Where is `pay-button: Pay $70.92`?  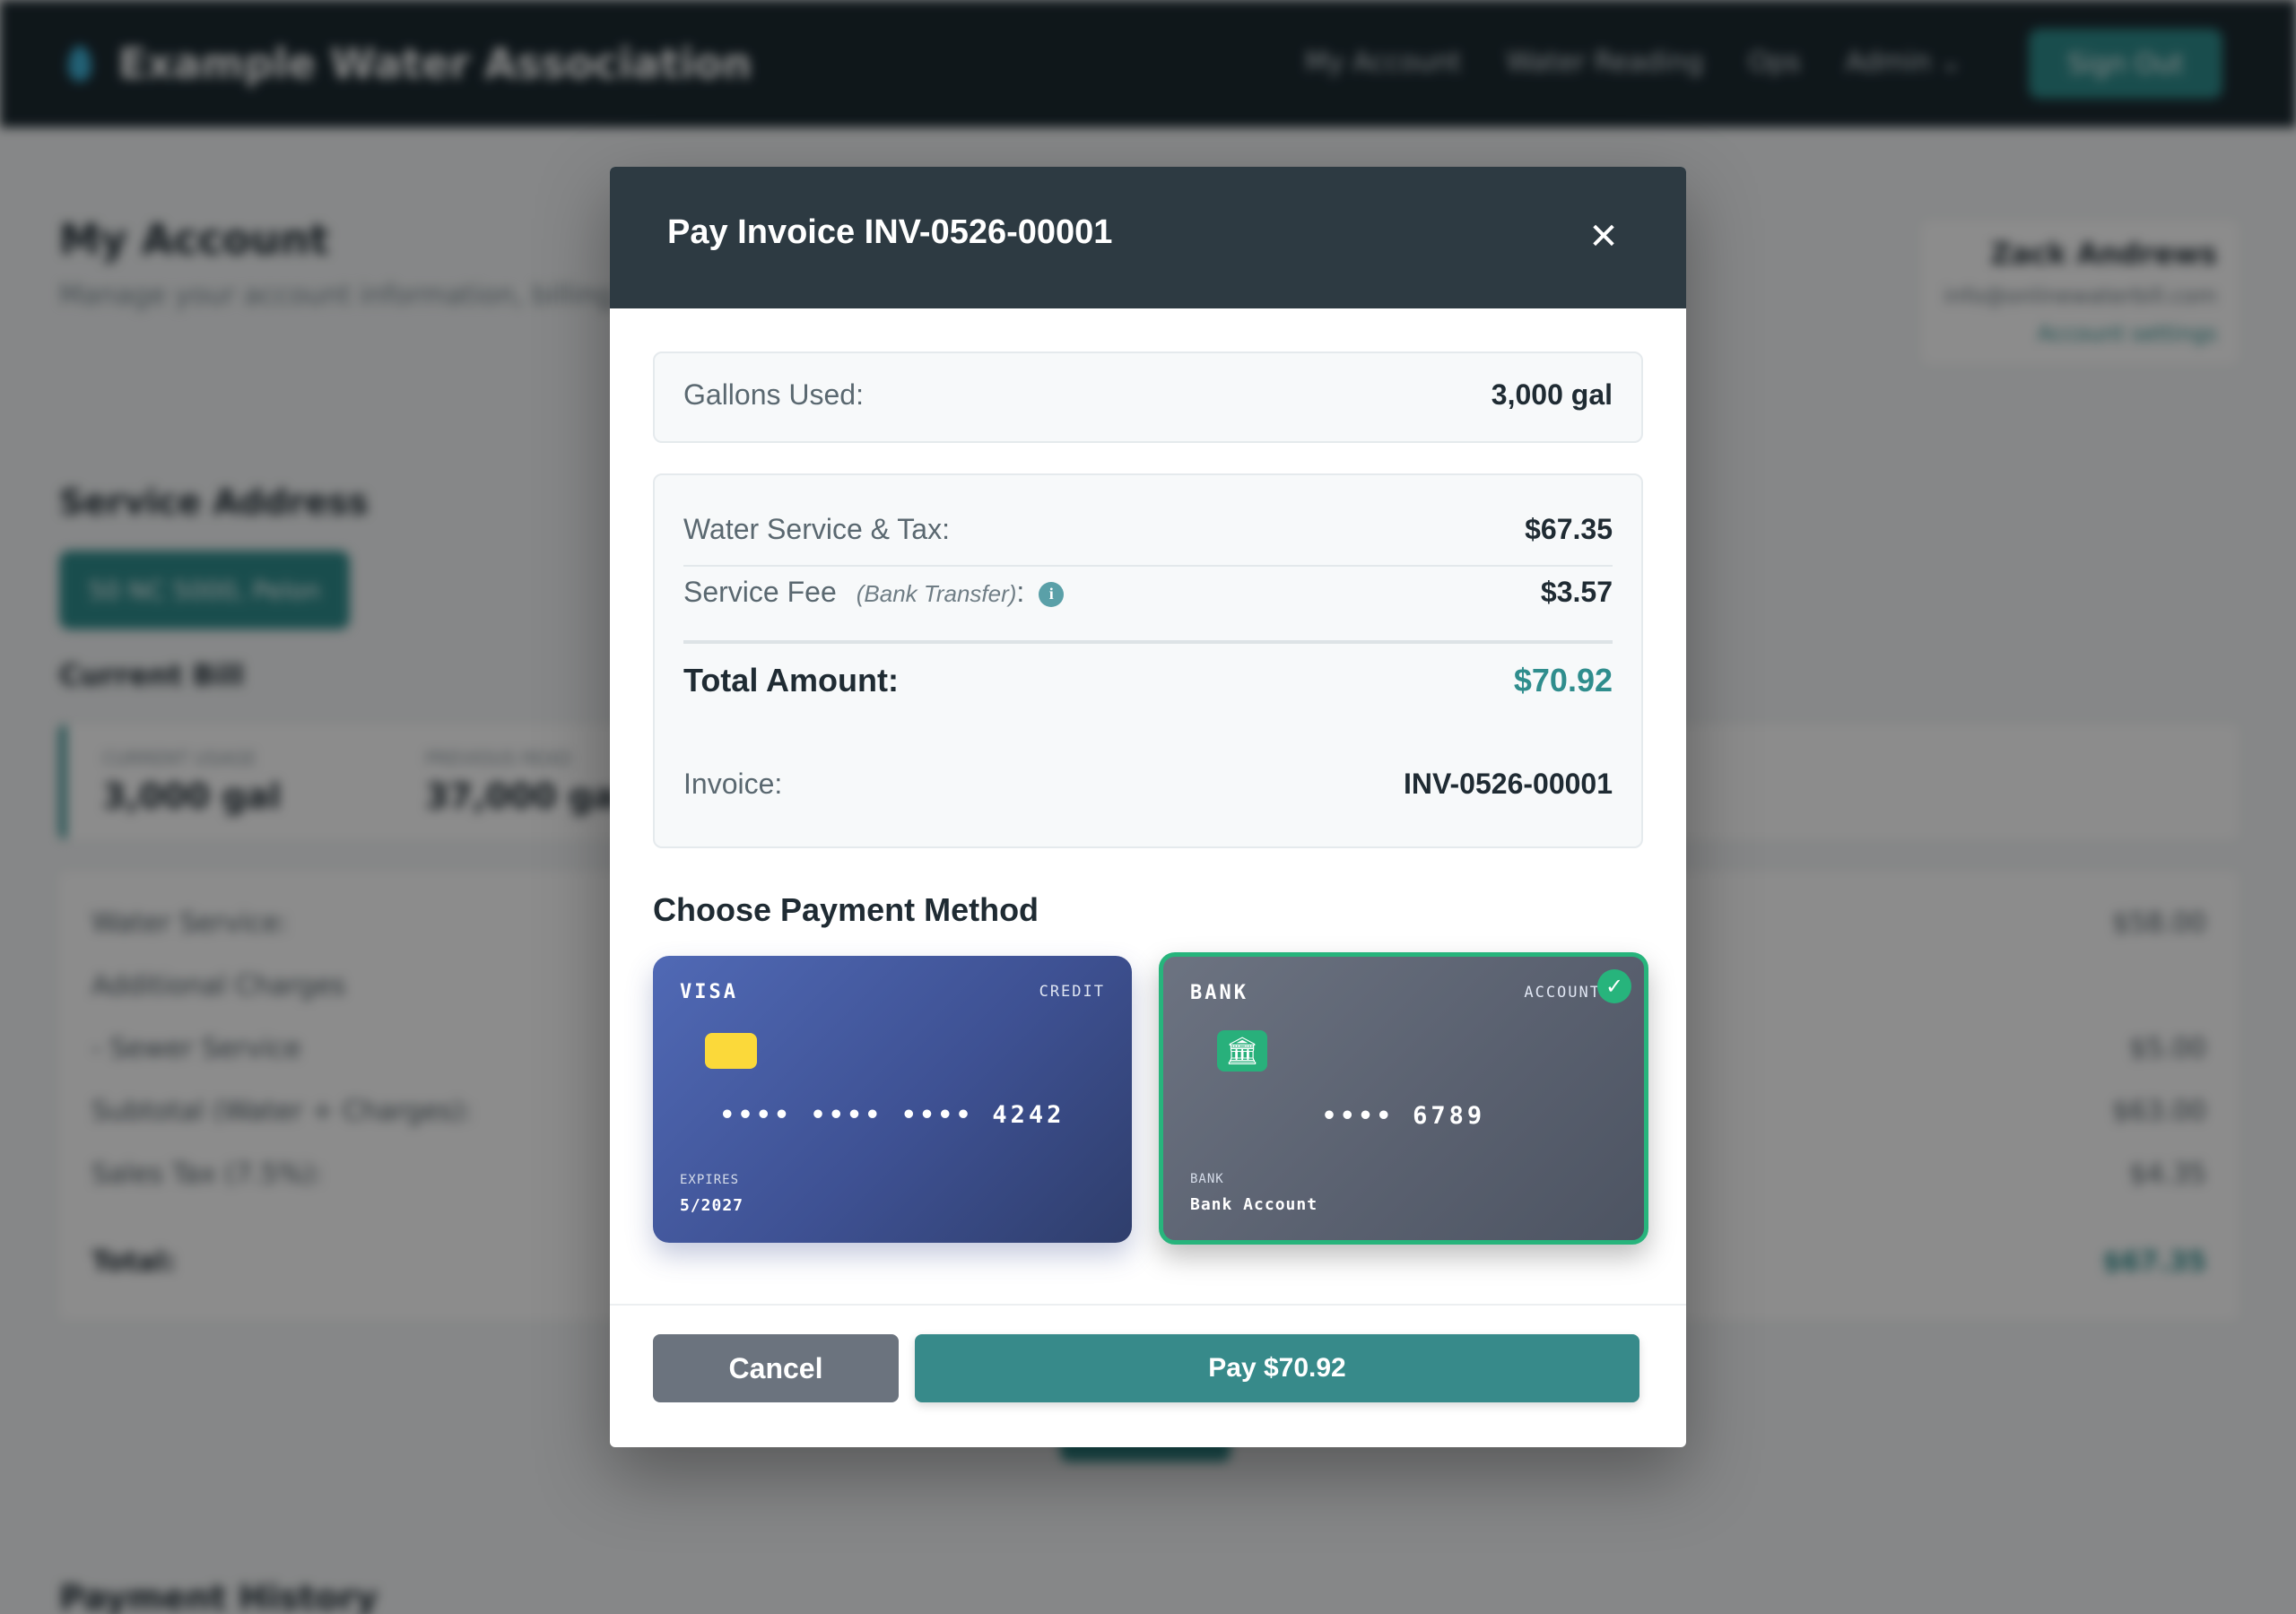 pay-button: Pay $70.92 is located at coordinates (1277, 1368).